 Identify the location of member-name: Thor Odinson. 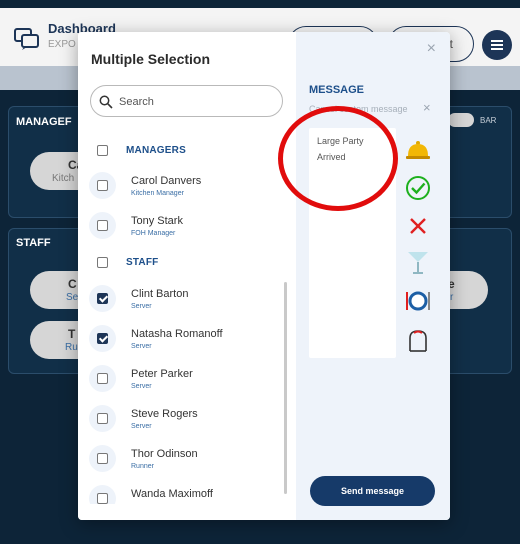
(164, 454).